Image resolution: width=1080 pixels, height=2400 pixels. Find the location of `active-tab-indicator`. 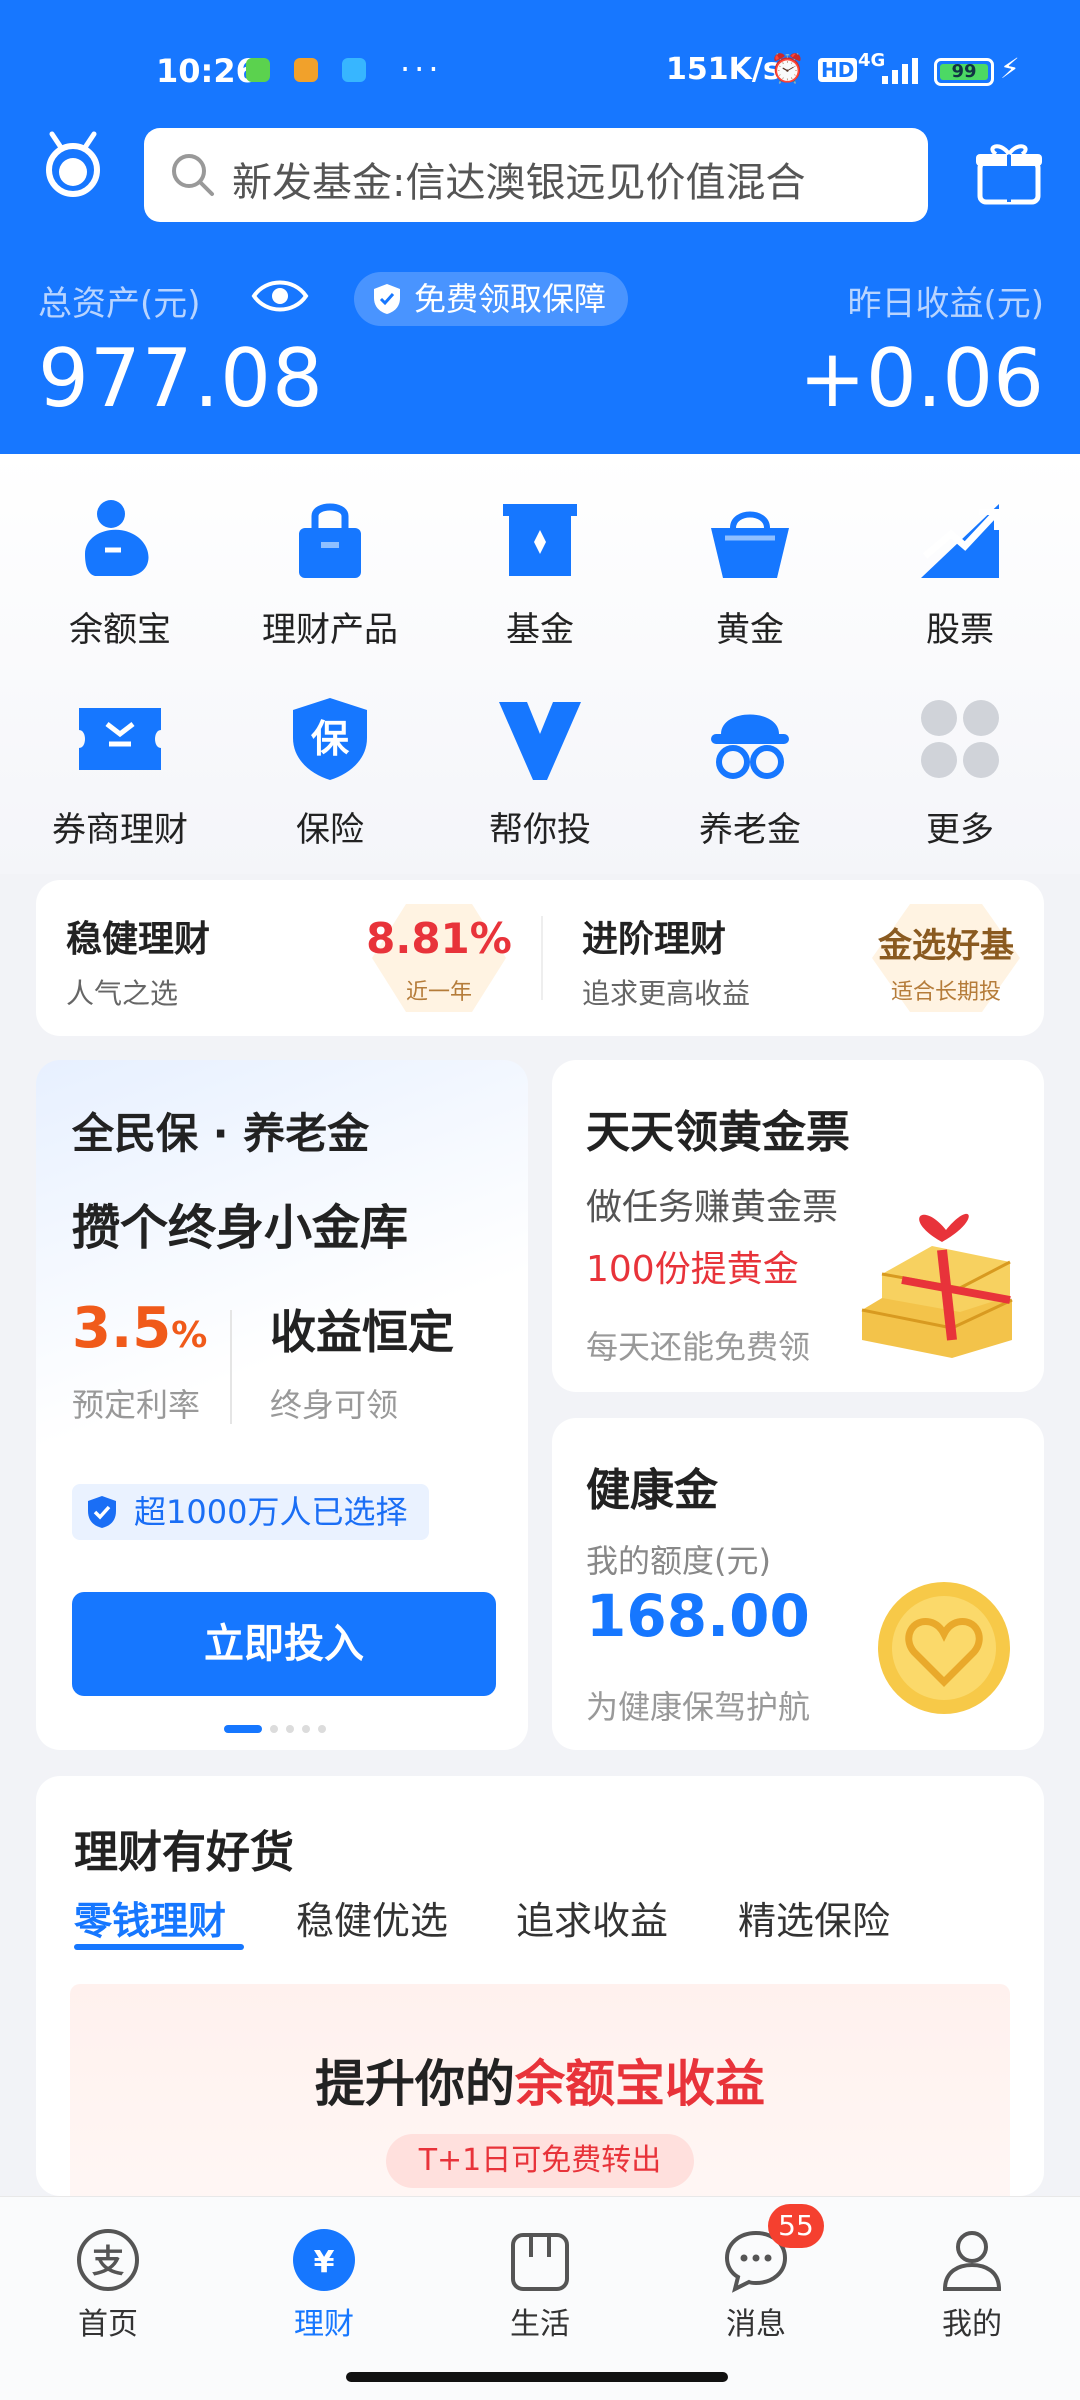

active-tab-indicator is located at coordinates (159, 1947).